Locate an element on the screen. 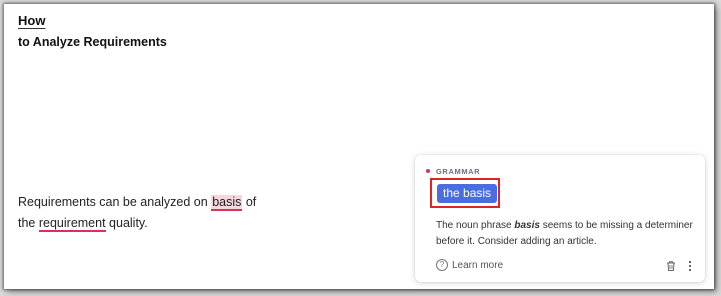 This screenshot has height=296, width=721. paragraph-text: quality. is located at coordinates (126, 223).